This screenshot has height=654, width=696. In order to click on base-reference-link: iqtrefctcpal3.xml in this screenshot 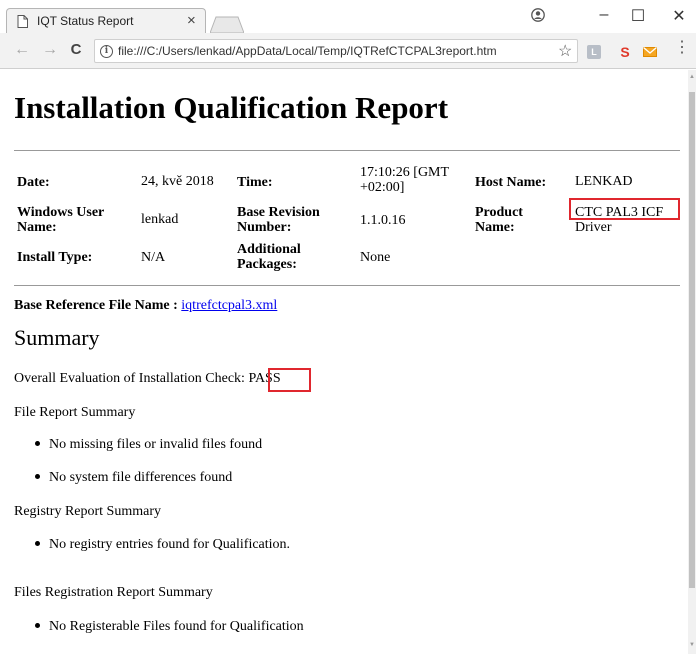, I will do `click(229, 305)`.